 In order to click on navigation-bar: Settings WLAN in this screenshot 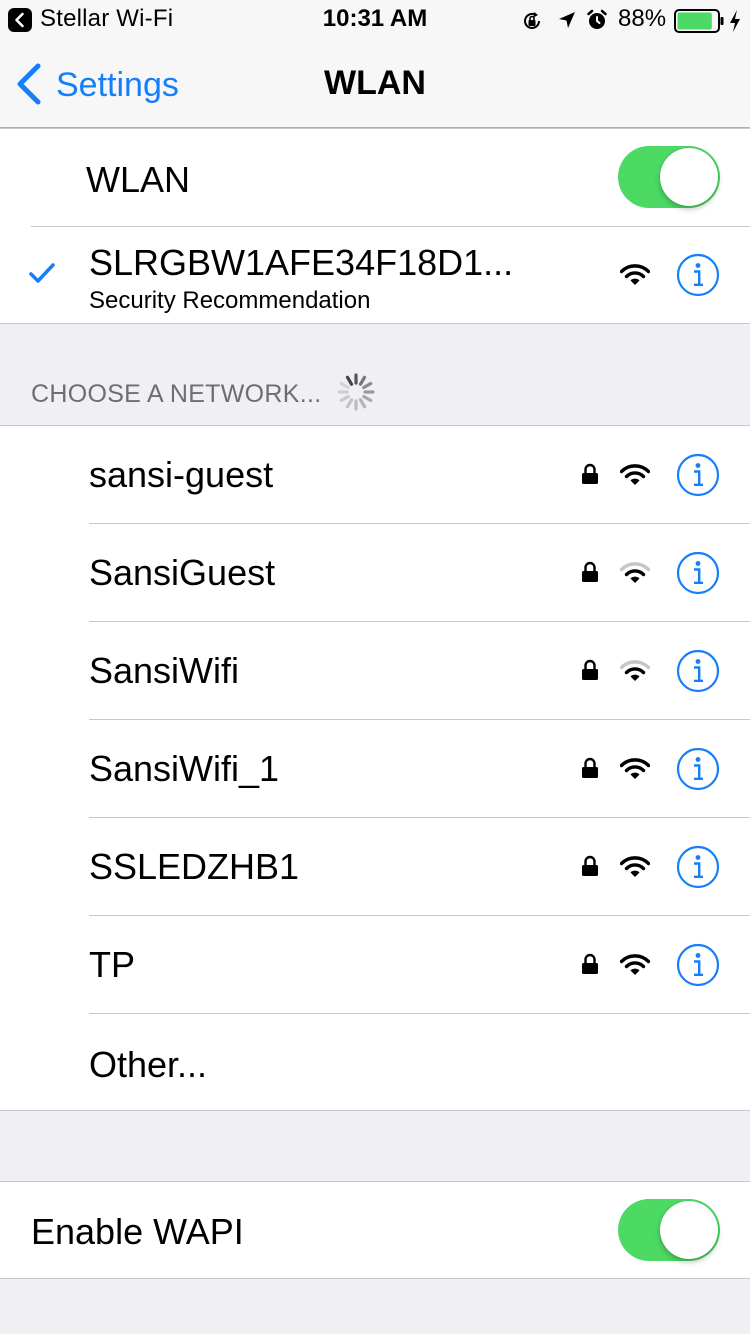, I will do `click(375, 84)`.